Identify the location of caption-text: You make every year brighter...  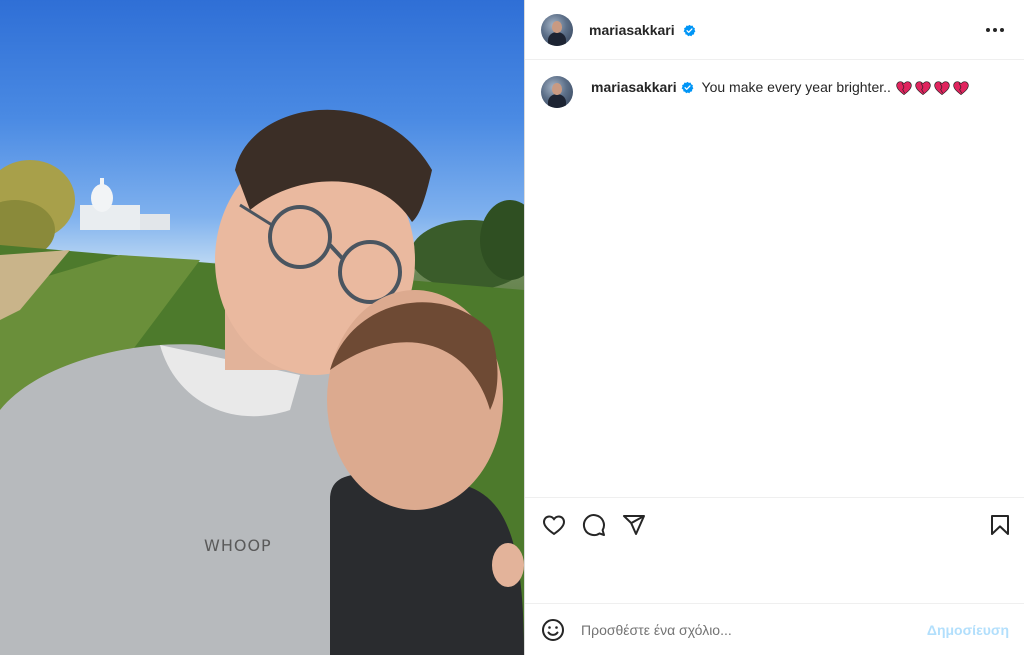
(796, 87).